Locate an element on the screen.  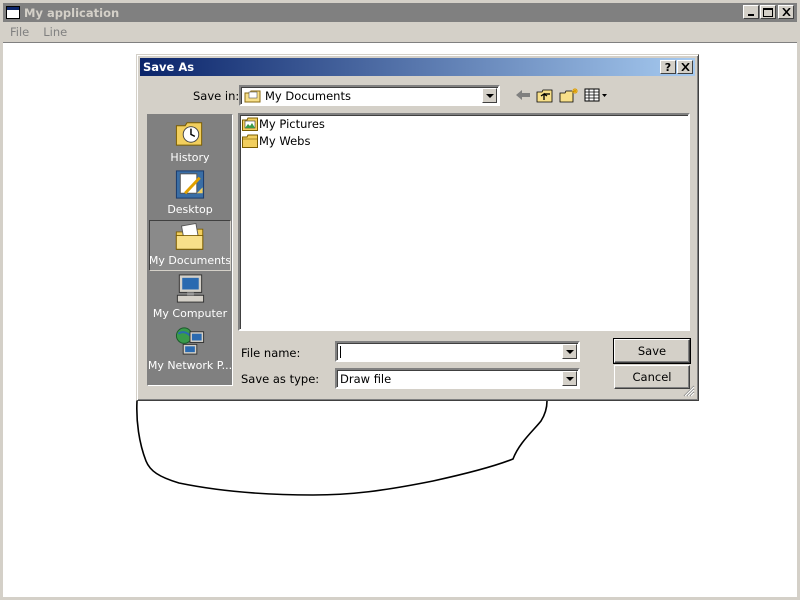
close-icon is located at coordinates (786, 12).